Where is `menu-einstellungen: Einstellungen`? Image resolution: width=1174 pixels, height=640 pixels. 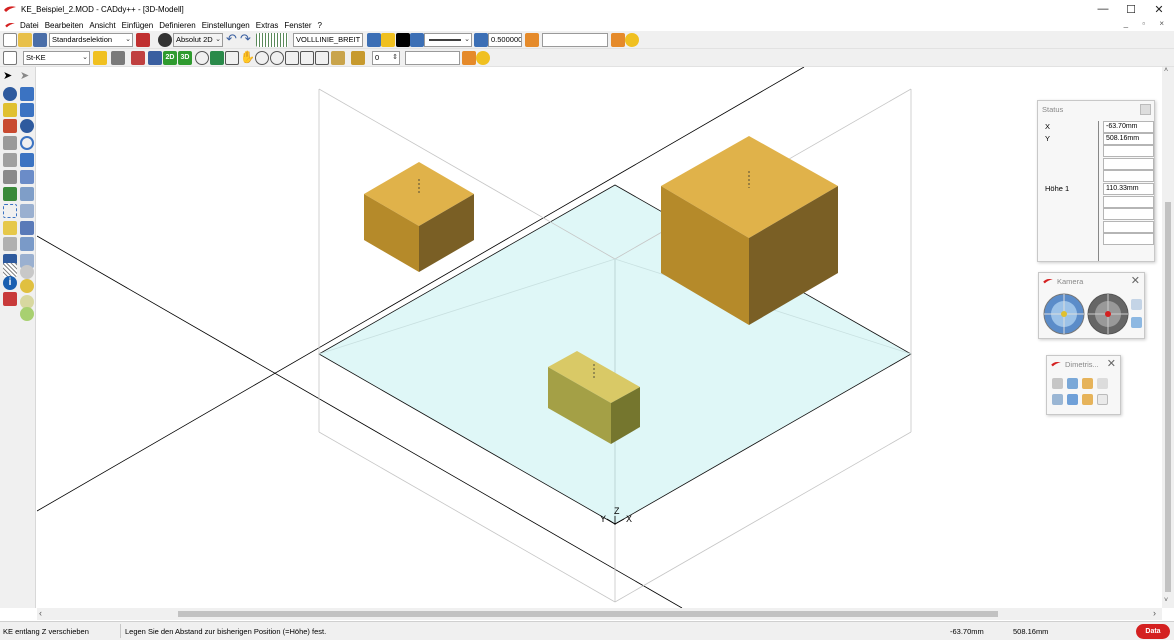
menu-einstellungen: Einstellungen is located at coordinates (226, 25).